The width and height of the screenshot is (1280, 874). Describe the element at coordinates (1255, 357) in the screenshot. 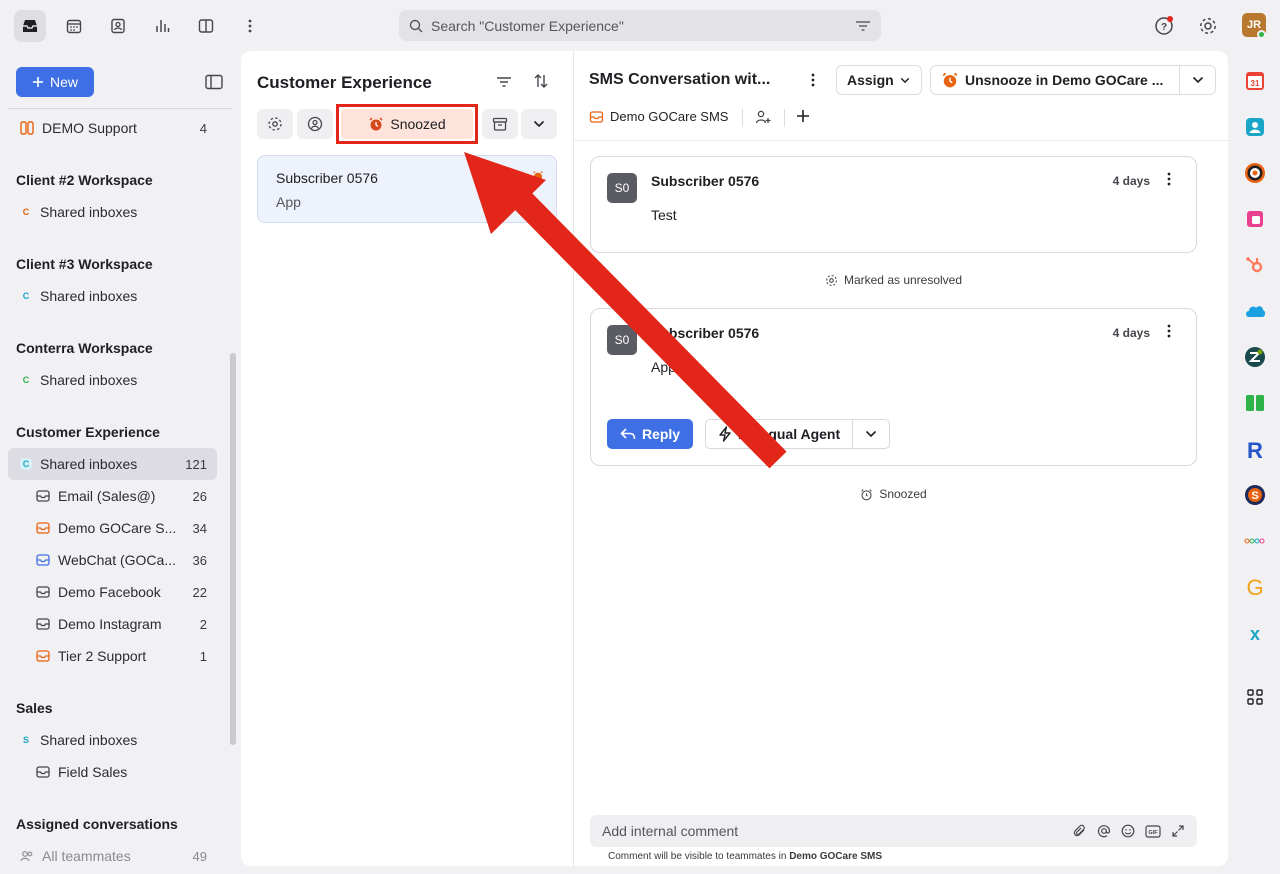

I see `zendesk-app-icon` at that location.